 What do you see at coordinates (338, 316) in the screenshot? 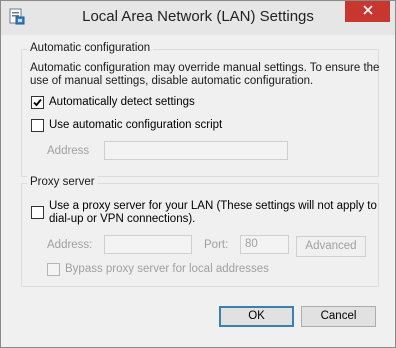
I see `cancel-button: Cancel` at bounding box center [338, 316].